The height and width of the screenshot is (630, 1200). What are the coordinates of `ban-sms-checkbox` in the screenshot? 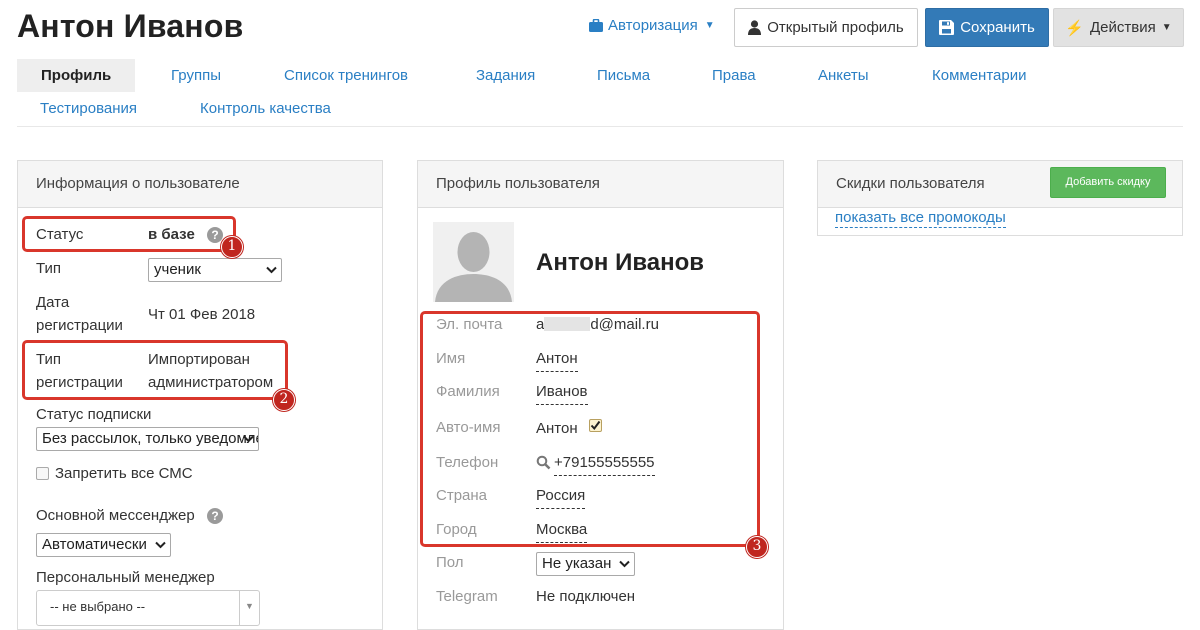 It's located at (42, 473).